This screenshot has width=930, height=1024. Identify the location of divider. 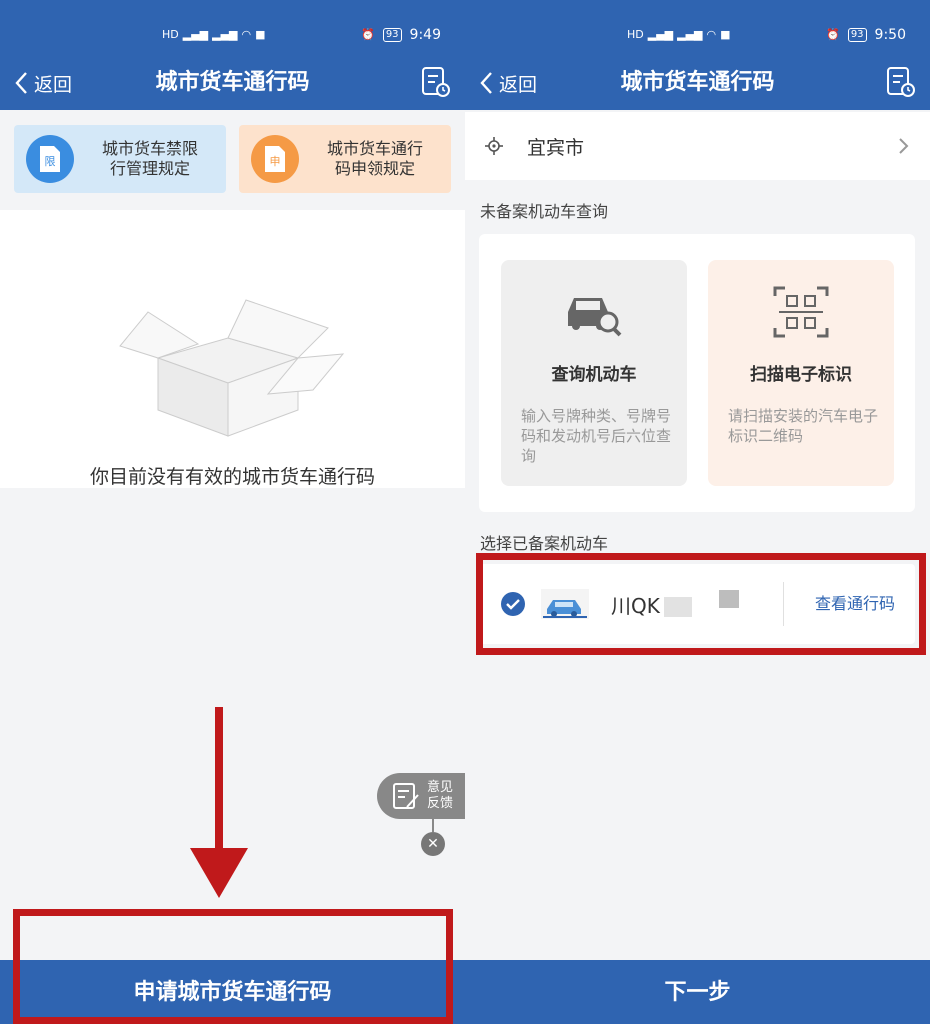
(783, 604).